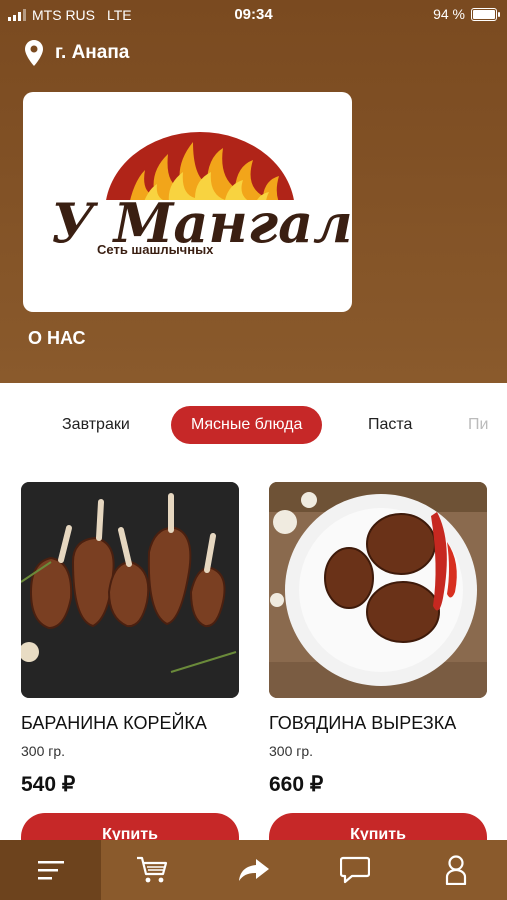 The width and height of the screenshot is (507, 900). What do you see at coordinates (57, 338) in the screenshot?
I see `about-link: О НАС` at bounding box center [57, 338].